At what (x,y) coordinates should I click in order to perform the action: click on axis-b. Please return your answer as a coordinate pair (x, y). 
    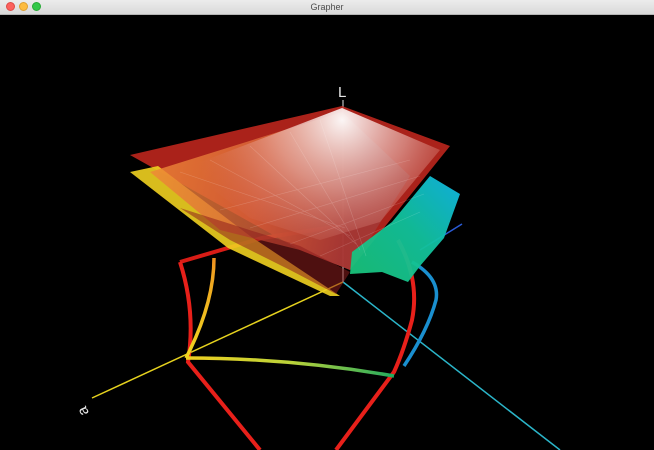
    Looking at the image, I should click on (451, 365).